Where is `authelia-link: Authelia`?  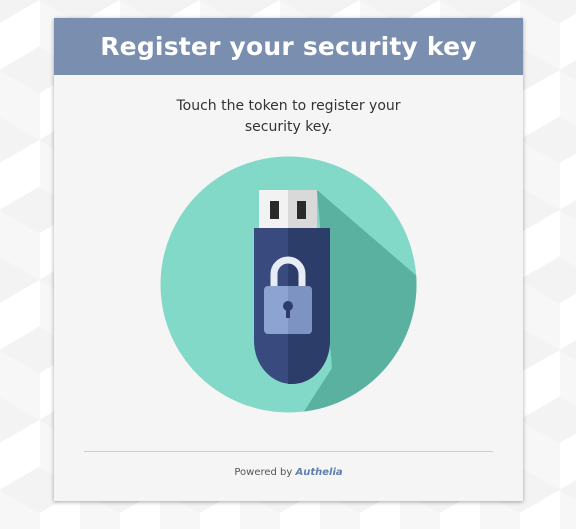 authelia-link: Authelia is located at coordinates (319, 472).